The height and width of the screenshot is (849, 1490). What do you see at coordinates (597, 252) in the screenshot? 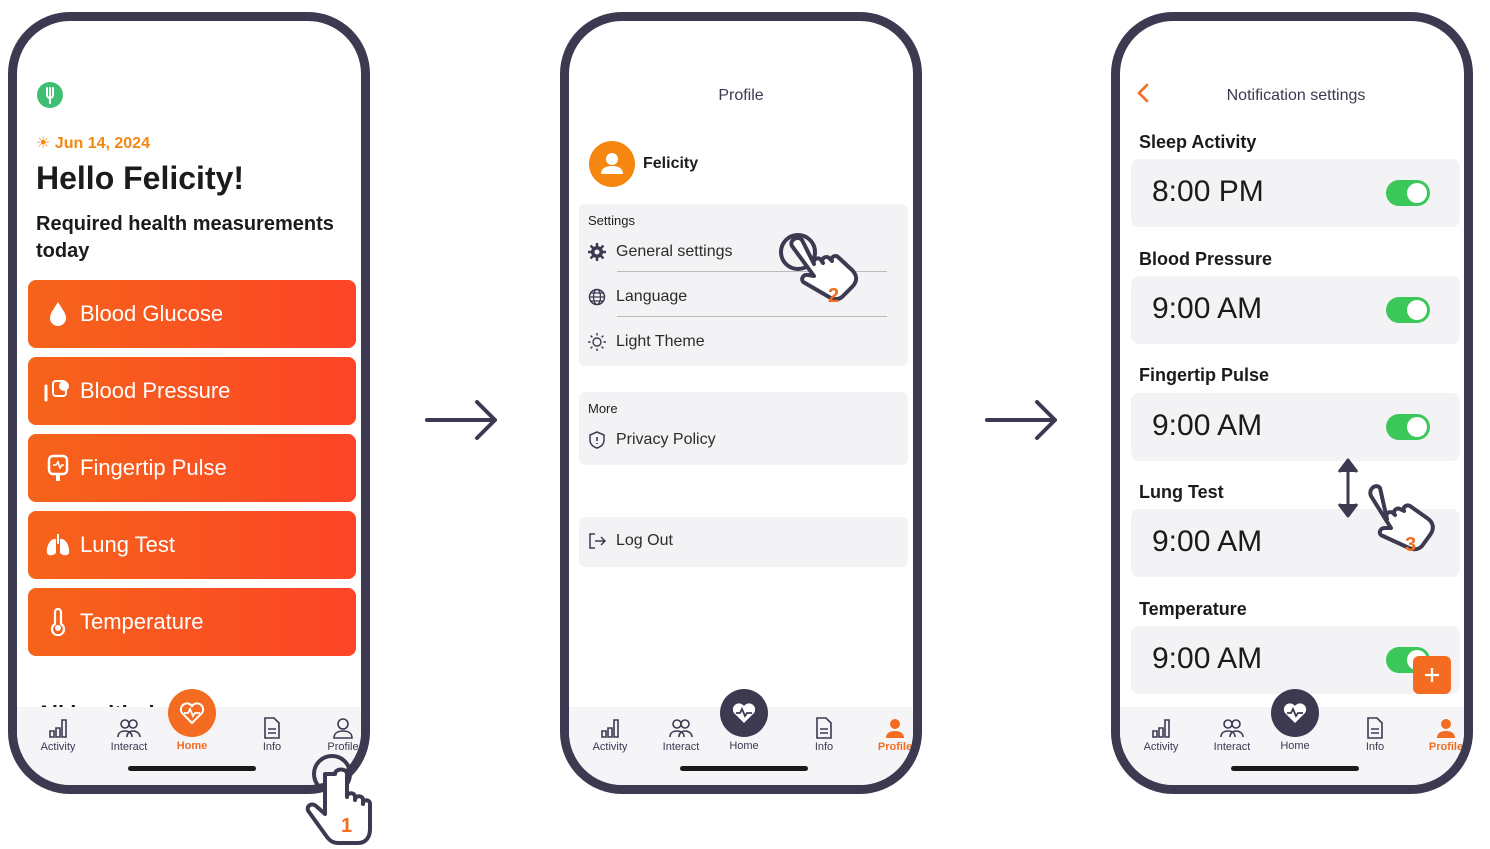
I see `gear-icon` at bounding box center [597, 252].